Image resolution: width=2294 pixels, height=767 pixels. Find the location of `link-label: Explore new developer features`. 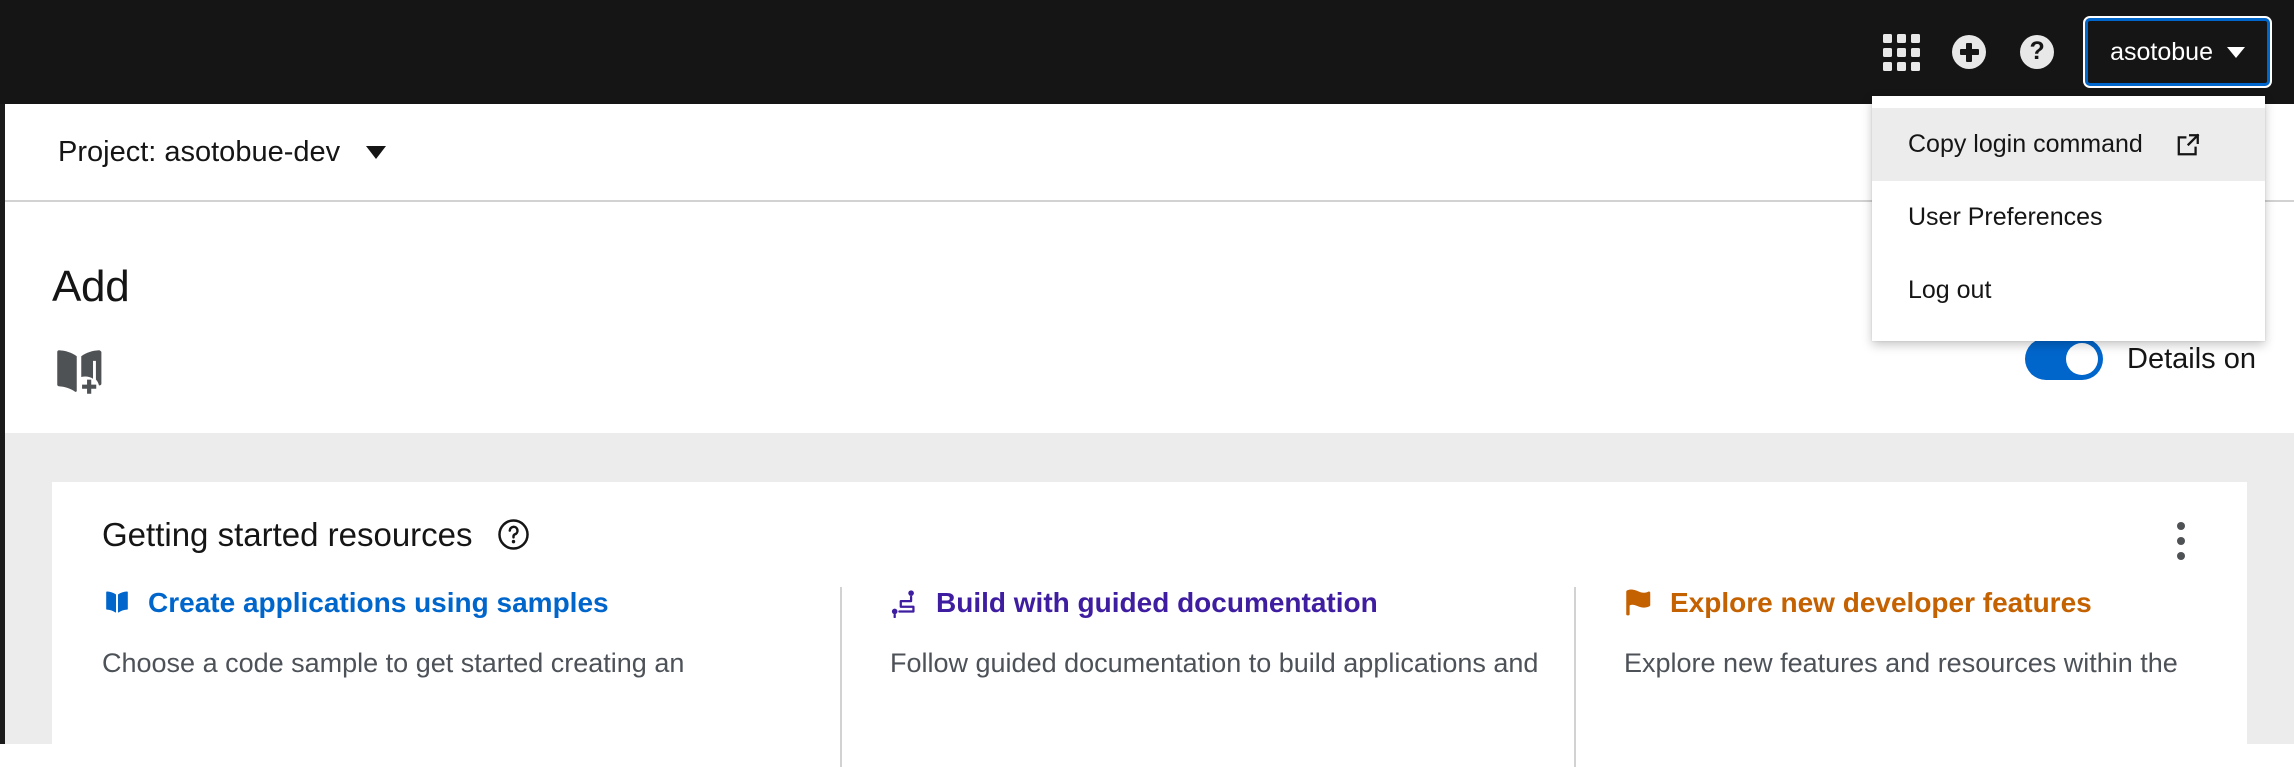

link-label: Explore new developer features is located at coordinates (1881, 602).